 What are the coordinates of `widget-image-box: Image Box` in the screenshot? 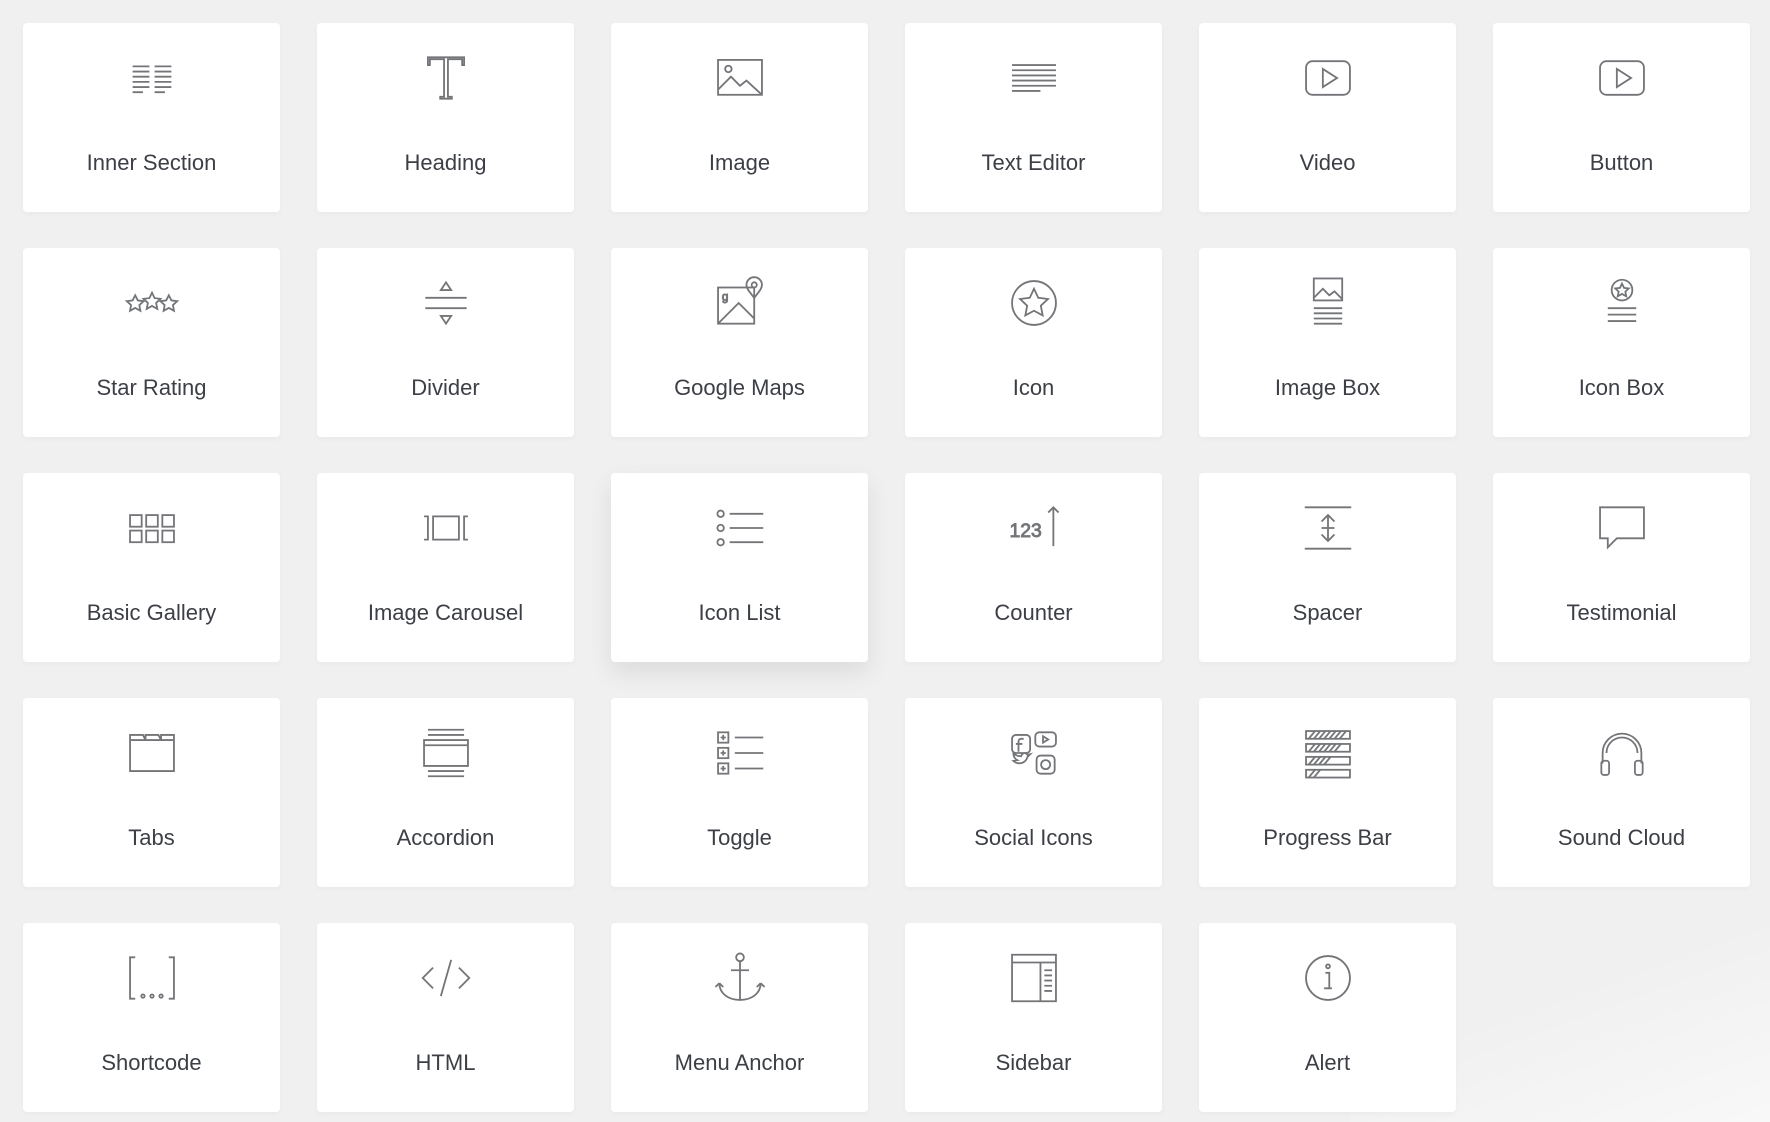 It's located at (1327, 342).